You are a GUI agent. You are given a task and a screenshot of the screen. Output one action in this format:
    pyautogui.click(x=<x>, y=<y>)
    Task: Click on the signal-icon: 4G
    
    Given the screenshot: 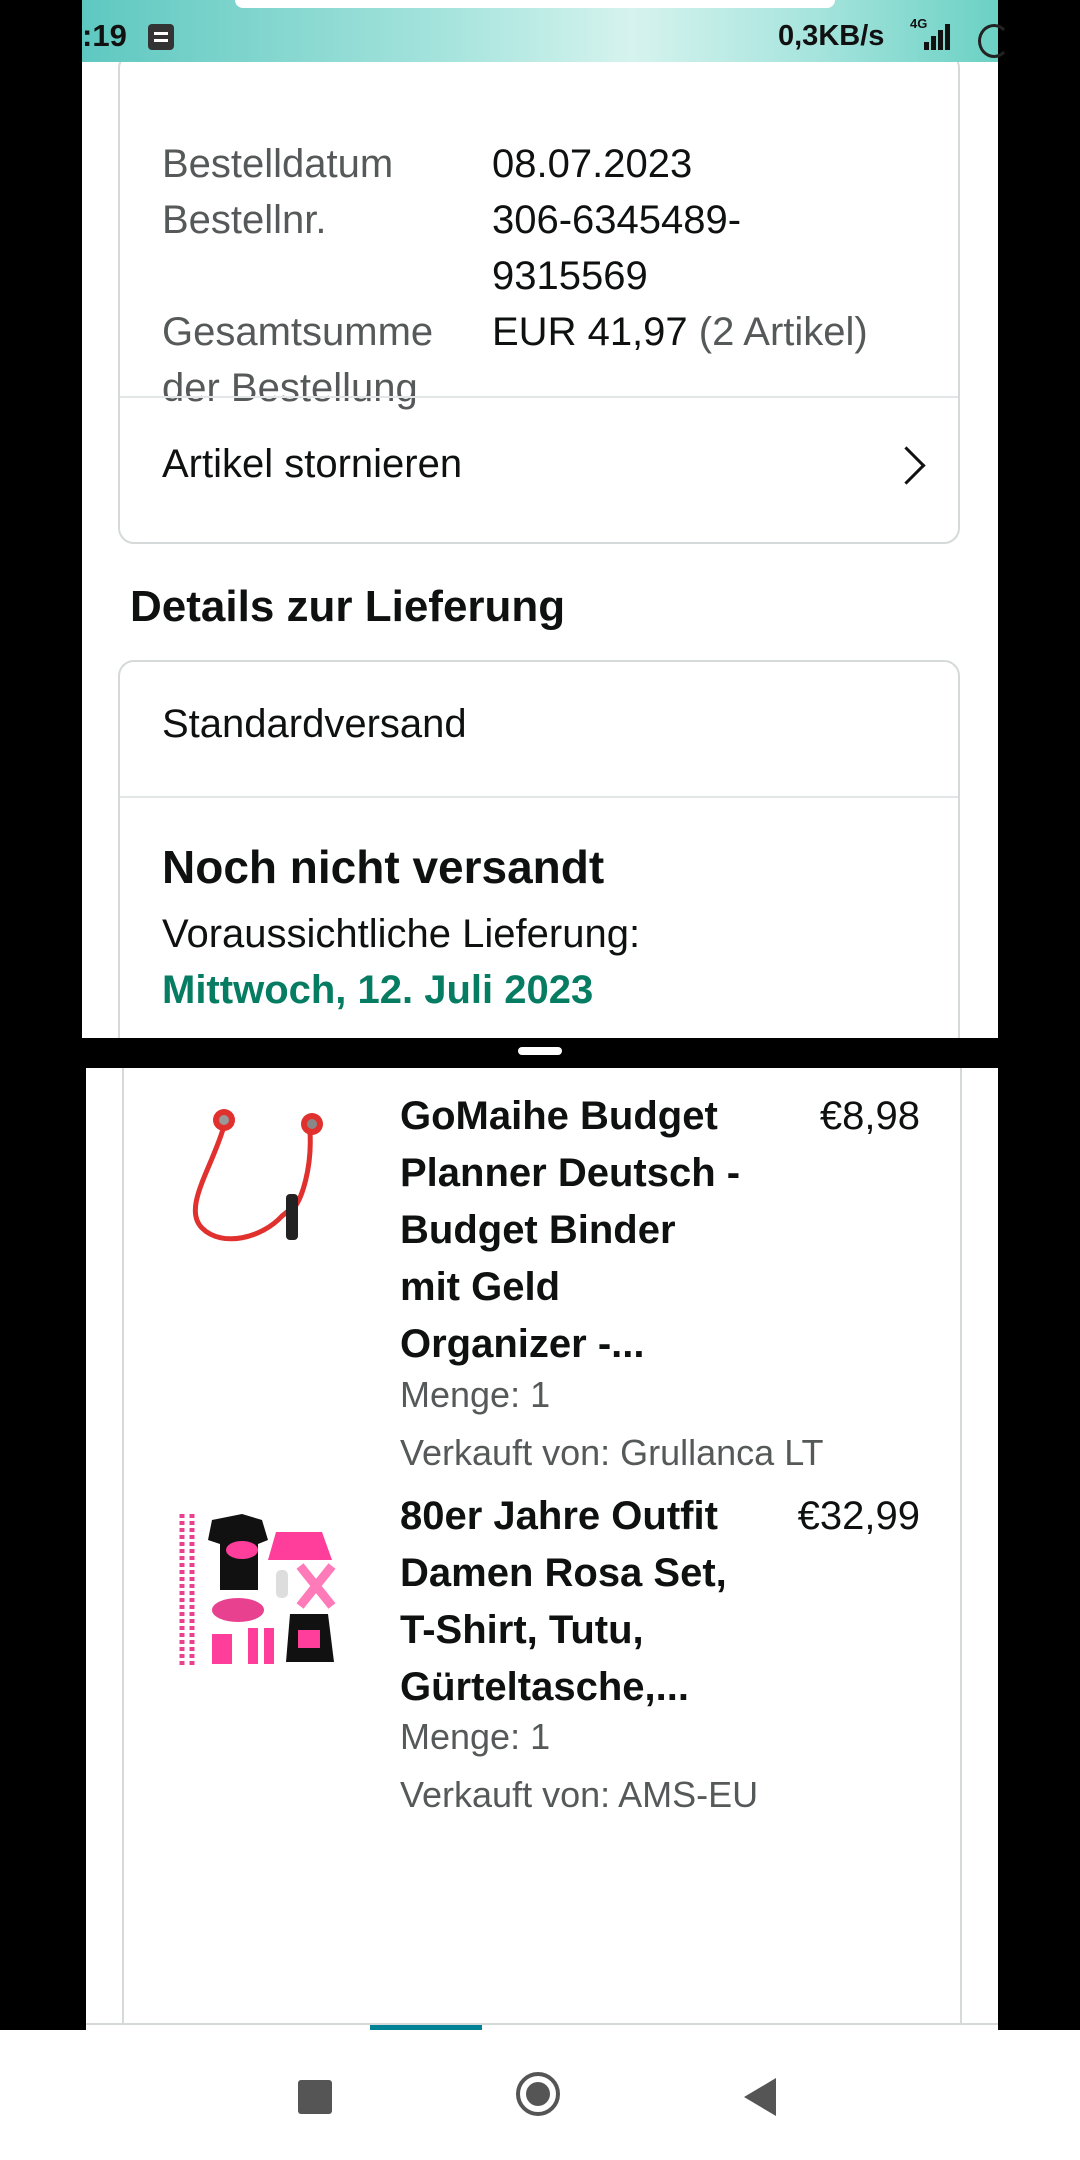 What is the action you would take?
    pyautogui.click(x=930, y=35)
    